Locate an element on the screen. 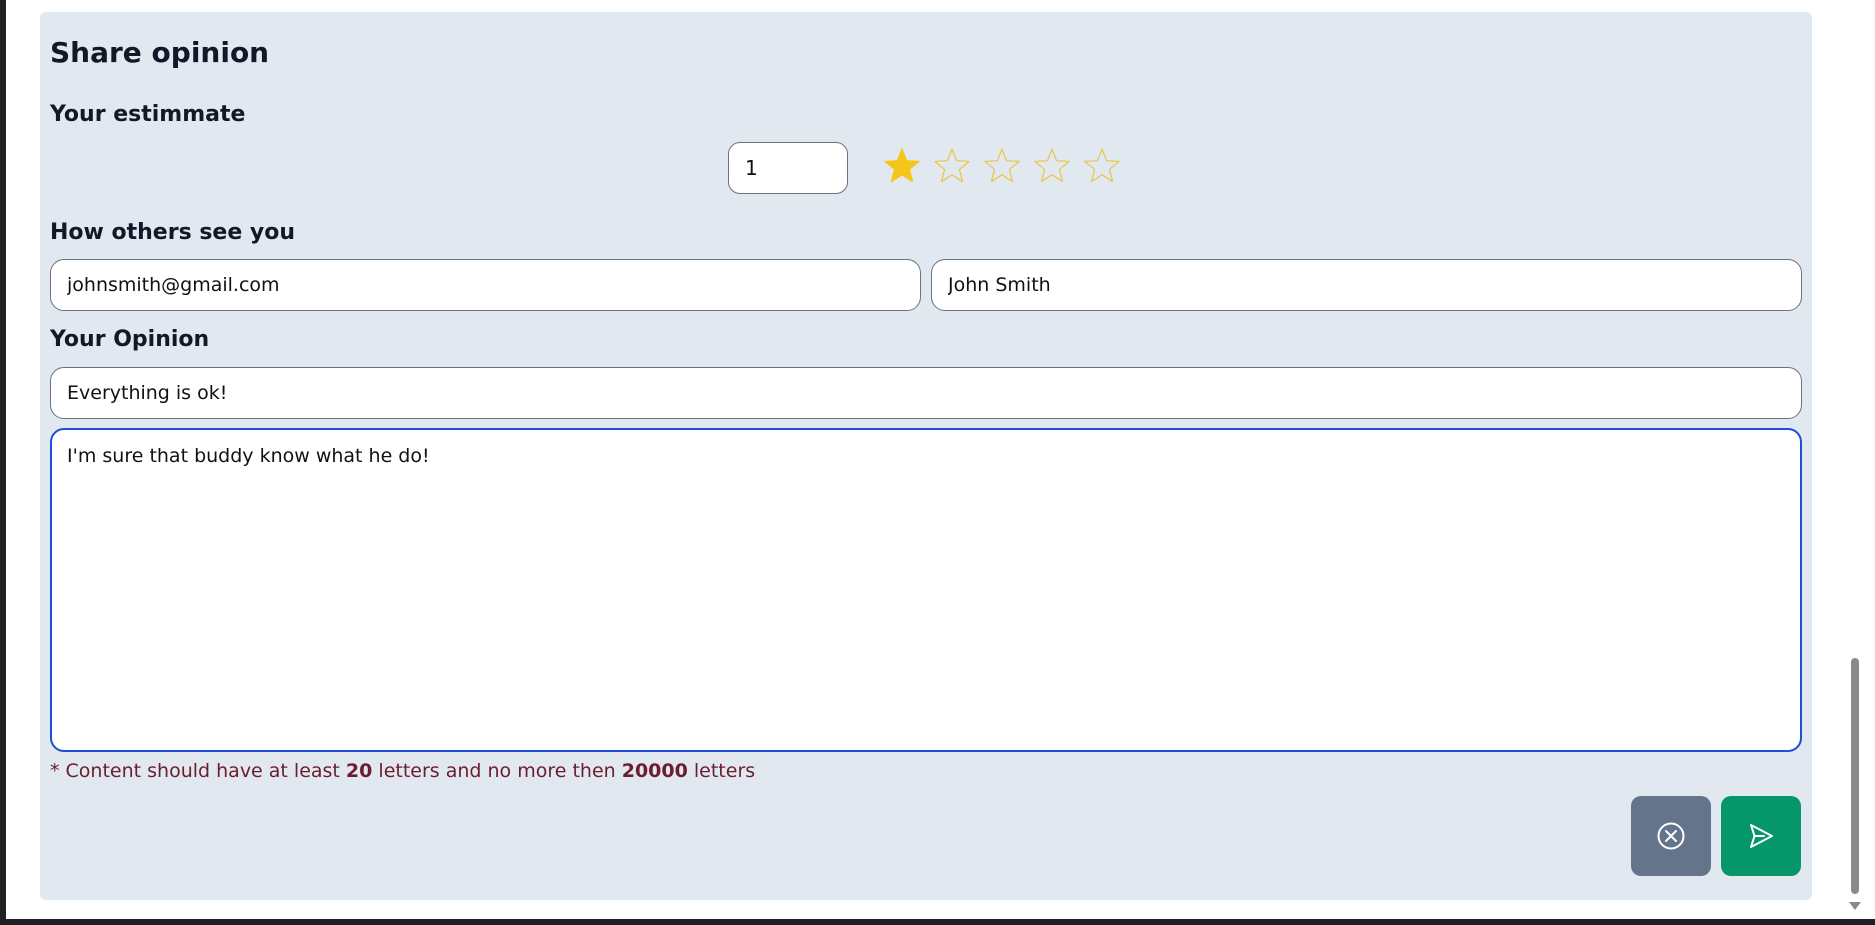 The width and height of the screenshot is (1875, 925). scroll-down-arrow-icon is located at coordinates (1855, 906).